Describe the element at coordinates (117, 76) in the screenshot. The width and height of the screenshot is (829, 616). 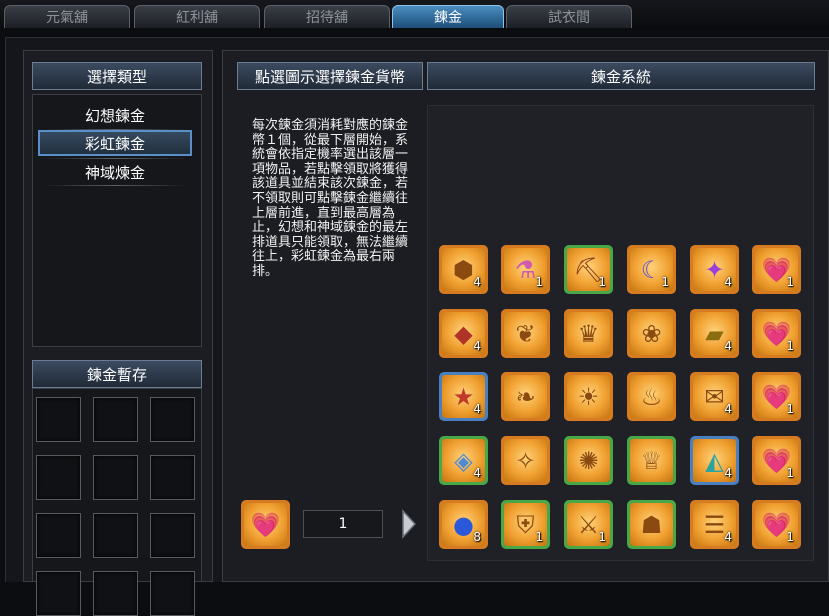
I see `type-header: 選擇類型` at that location.